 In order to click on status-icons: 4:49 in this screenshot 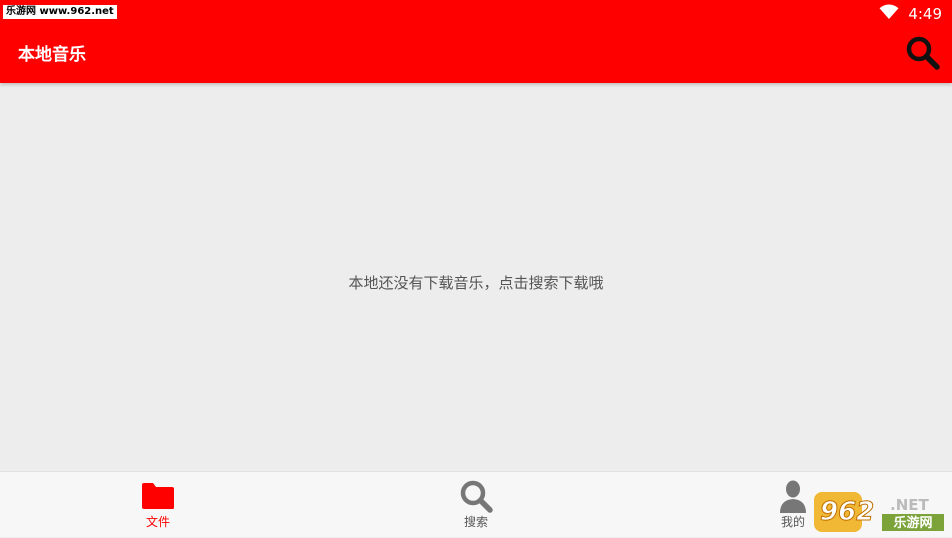, I will do `click(910, 14)`.